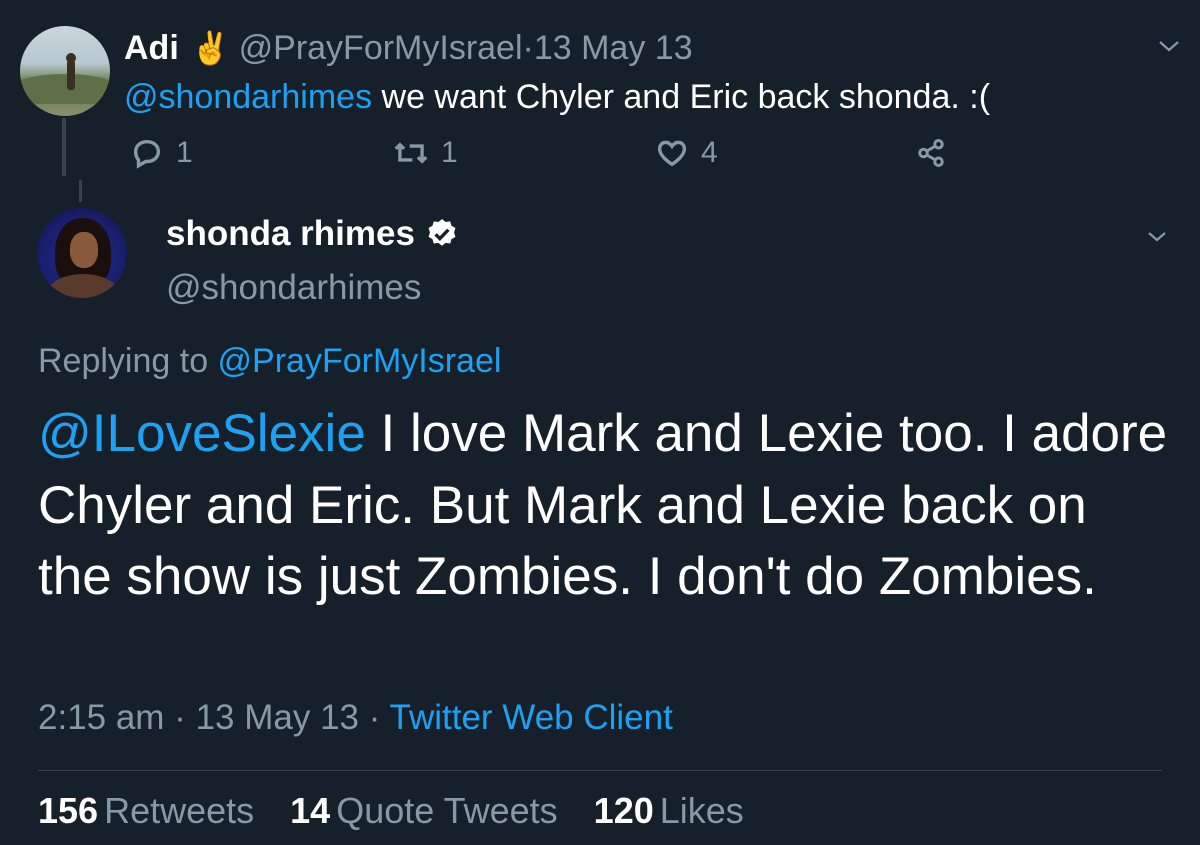  What do you see at coordinates (709, 152) in the screenshot?
I see `like-count: 4` at bounding box center [709, 152].